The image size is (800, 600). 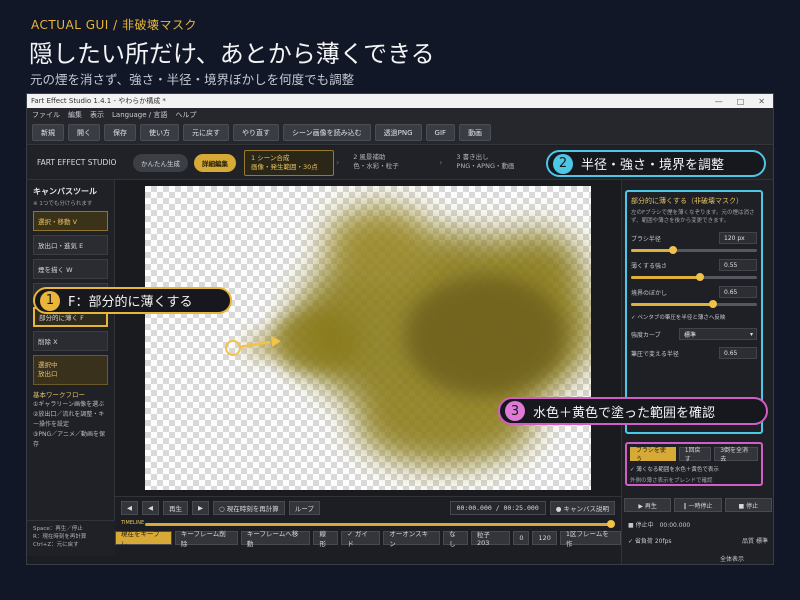 I want to click on step-1-title: 1 シーン合成, so click(x=270, y=157).